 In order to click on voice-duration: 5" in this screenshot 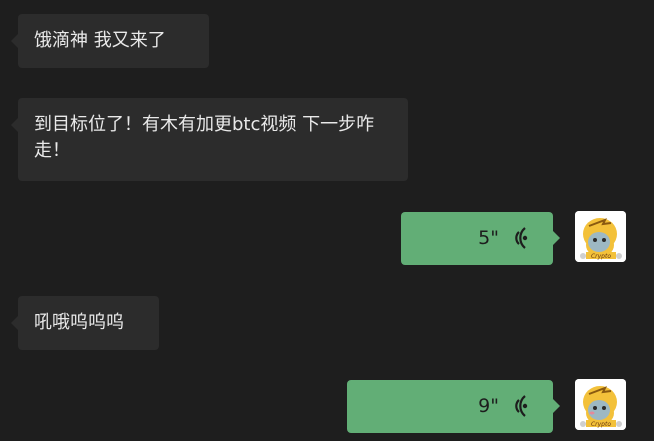, I will do `click(488, 238)`.